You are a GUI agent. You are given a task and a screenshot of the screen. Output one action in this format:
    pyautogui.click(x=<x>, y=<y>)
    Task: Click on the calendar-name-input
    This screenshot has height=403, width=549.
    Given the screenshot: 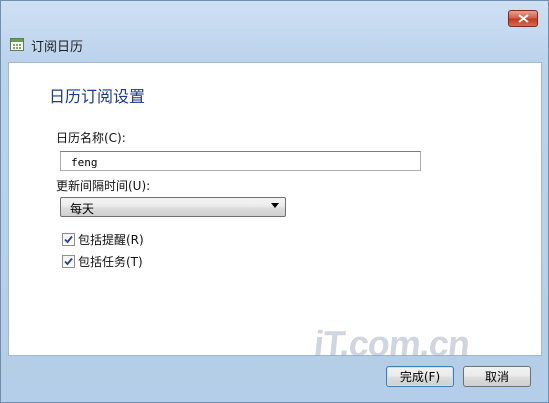 What is the action you would take?
    pyautogui.click(x=240, y=161)
    